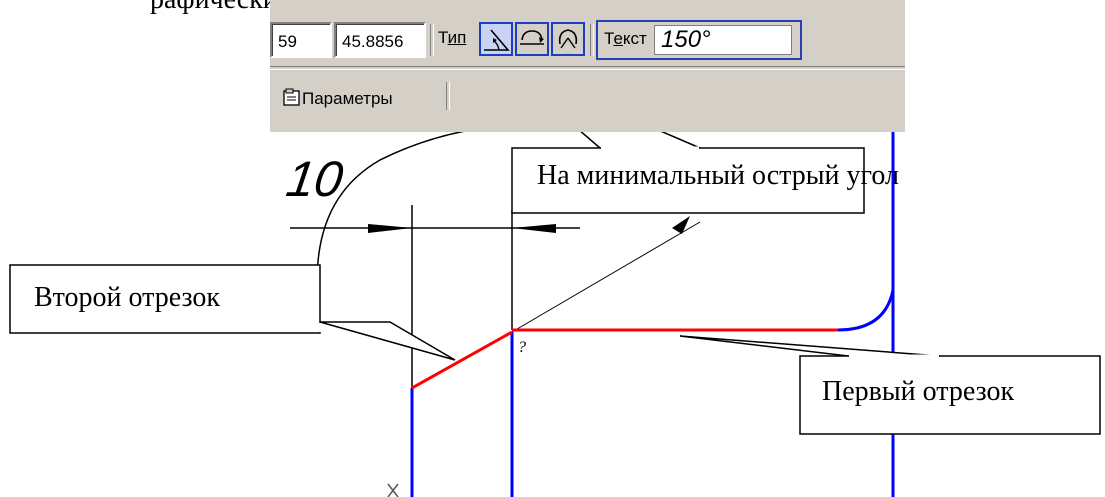  I want to click on params-icon, so click(291, 97).